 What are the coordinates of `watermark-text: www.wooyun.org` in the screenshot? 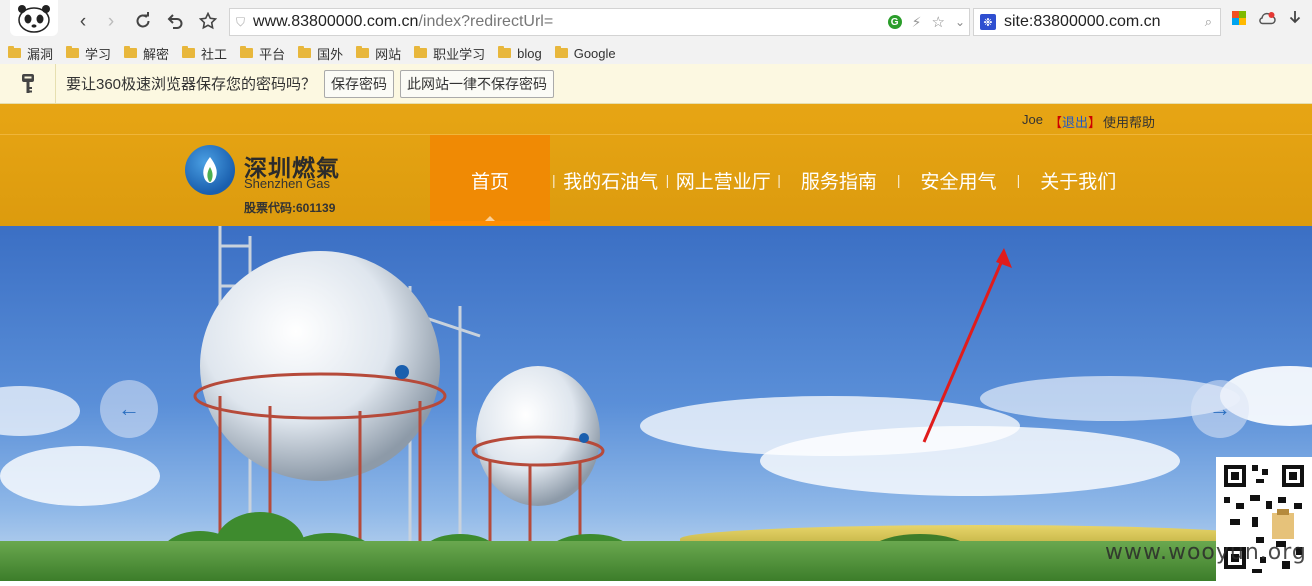 It's located at (1206, 552).